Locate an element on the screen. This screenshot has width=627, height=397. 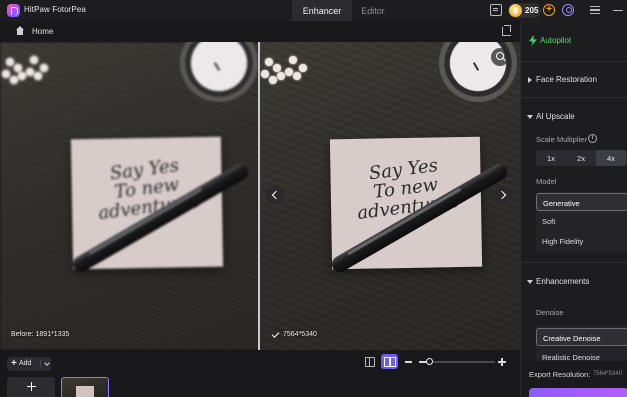
autopilot-label: Autopilot is located at coordinates (556, 40).